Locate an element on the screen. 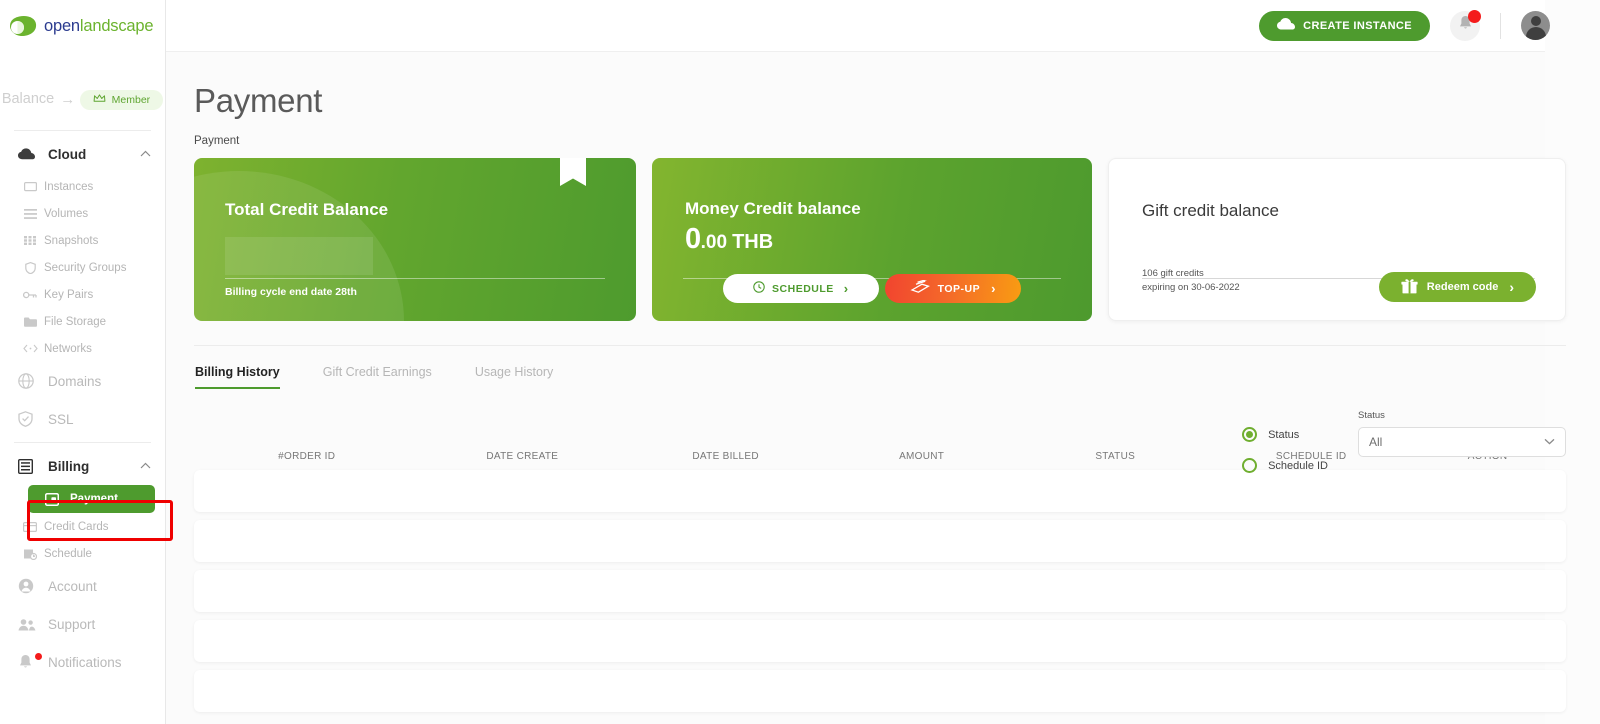  sidebar-group-ssl: SSL is located at coordinates (82, 419).